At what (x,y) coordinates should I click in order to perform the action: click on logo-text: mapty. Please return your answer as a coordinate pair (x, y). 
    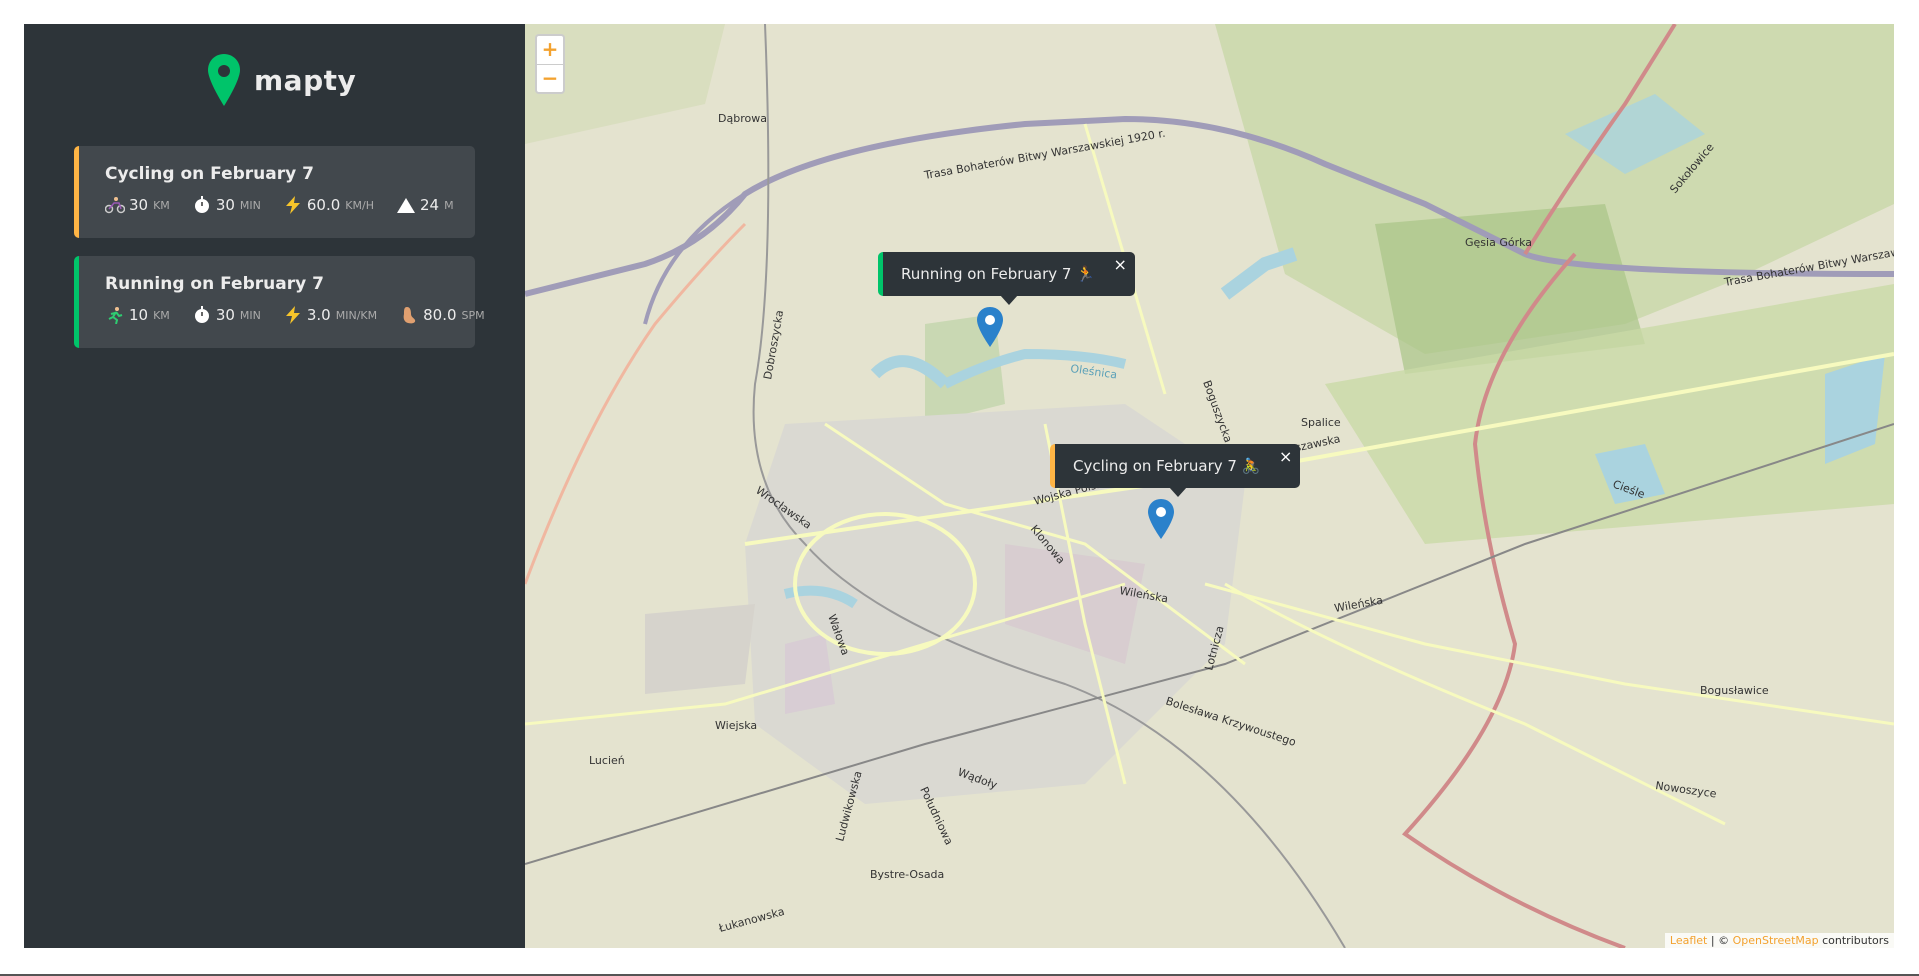
    Looking at the image, I should click on (305, 80).